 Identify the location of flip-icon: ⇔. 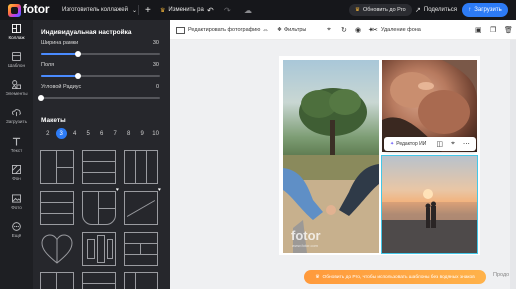
(265, 30).